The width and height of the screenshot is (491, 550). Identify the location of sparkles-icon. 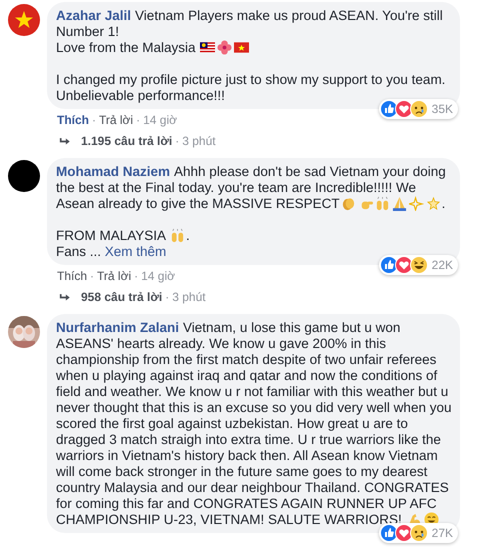
(416, 203).